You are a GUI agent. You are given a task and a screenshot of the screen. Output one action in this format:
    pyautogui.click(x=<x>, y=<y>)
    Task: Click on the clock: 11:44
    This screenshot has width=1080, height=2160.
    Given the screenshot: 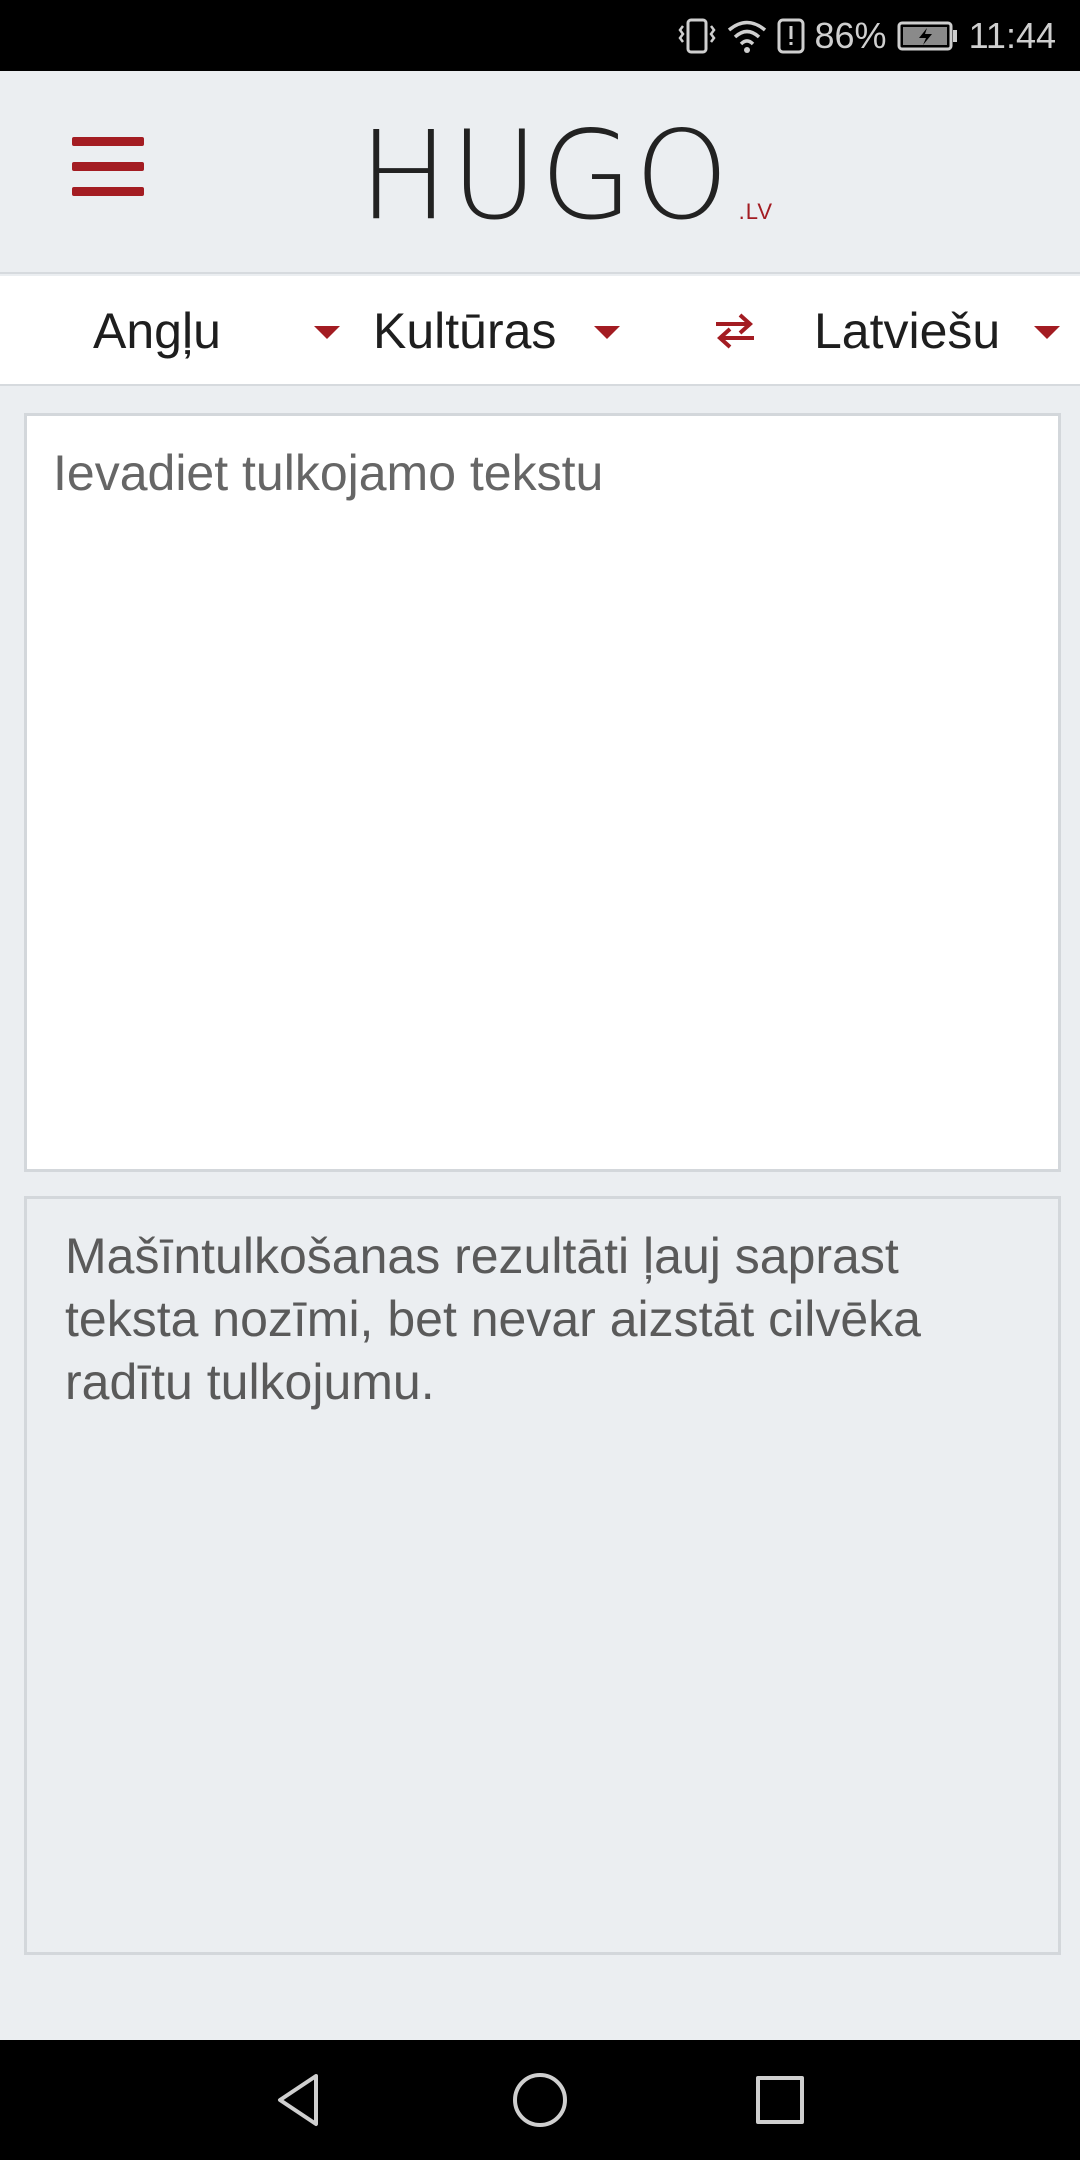 What is the action you would take?
    pyautogui.click(x=1012, y=35)
    